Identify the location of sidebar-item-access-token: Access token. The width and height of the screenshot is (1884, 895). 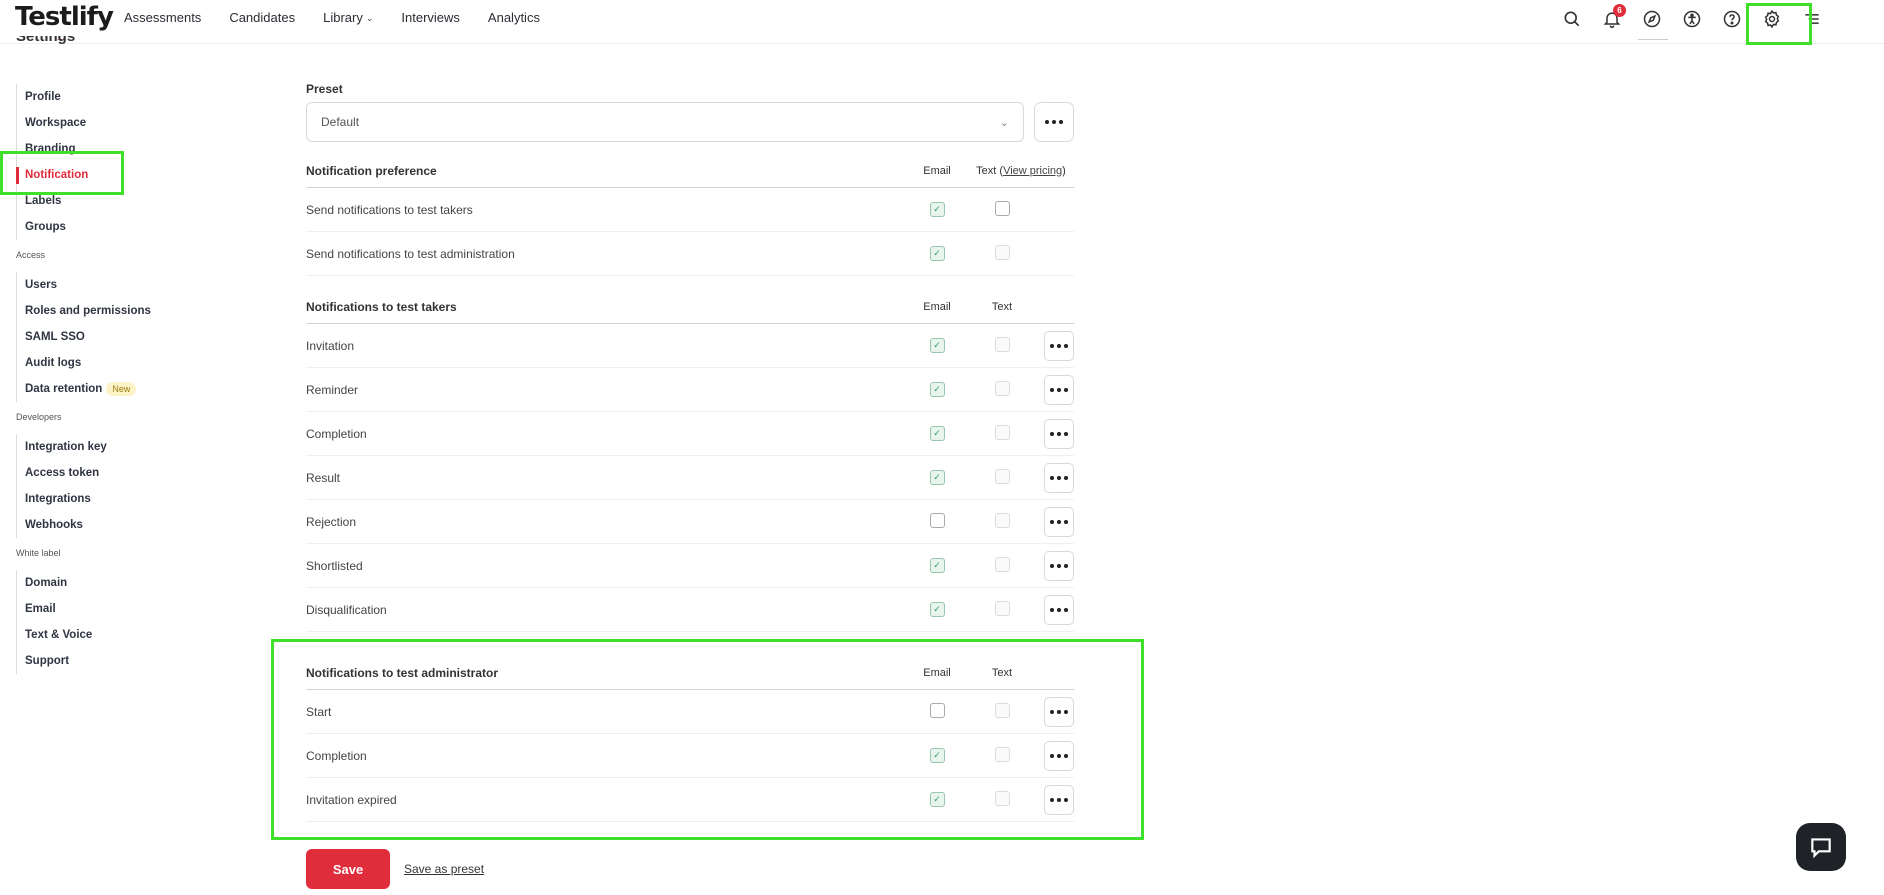
(106, 473).